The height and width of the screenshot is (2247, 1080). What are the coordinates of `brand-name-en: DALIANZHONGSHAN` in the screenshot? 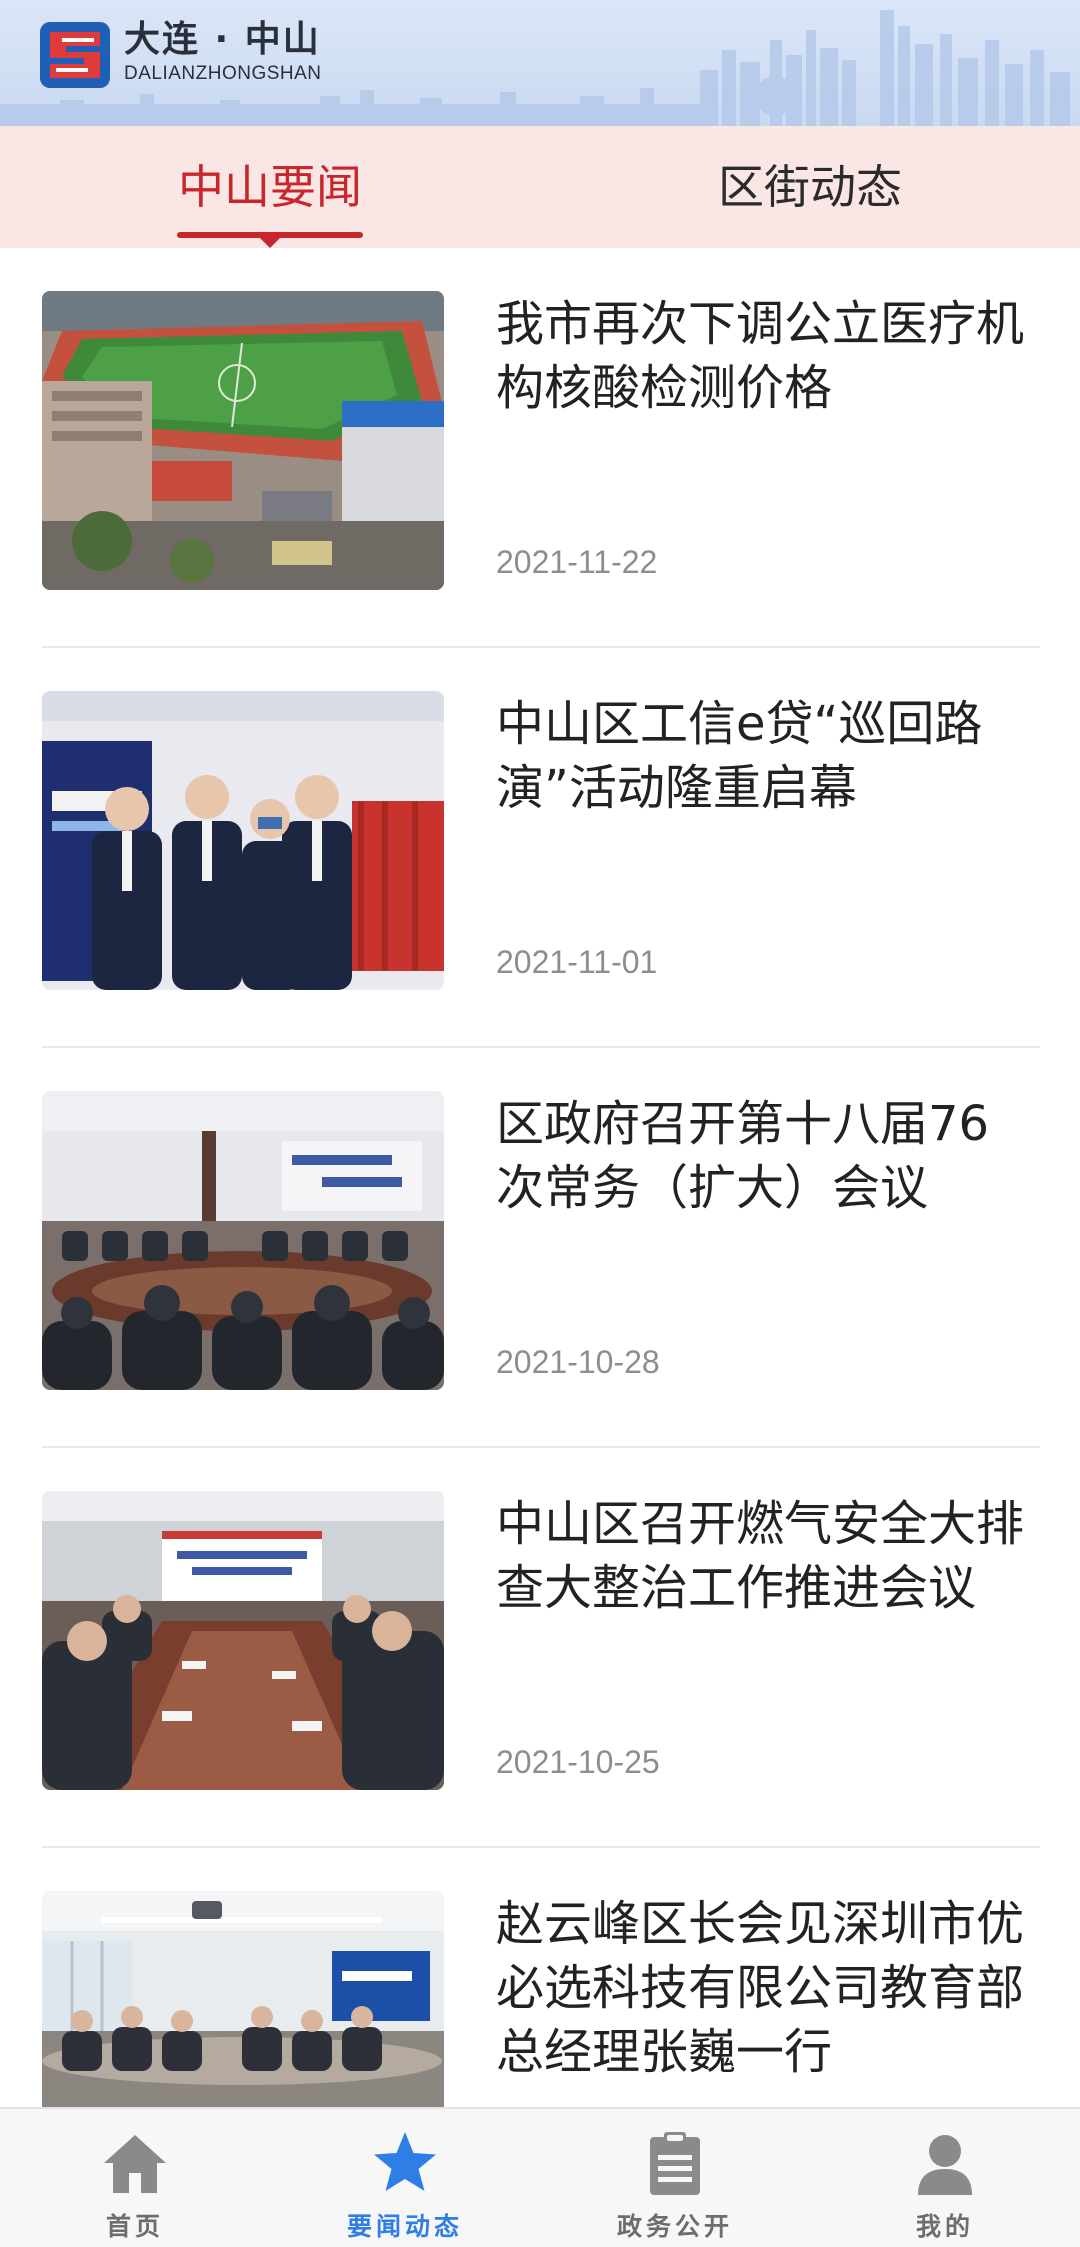 It's located at (223, 73).